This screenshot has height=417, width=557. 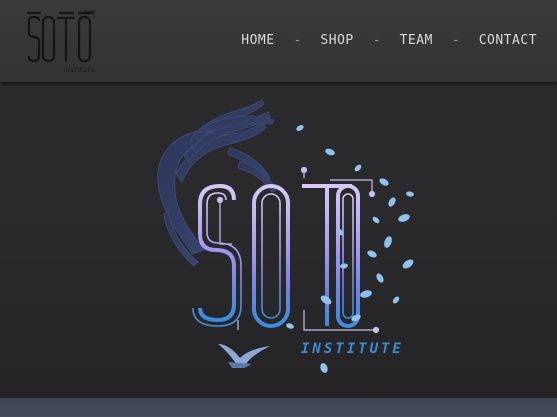 What do you see at coordinates (244, 356) in the screenshot?
I see `bird-icon` at bounding box center [244, 356].